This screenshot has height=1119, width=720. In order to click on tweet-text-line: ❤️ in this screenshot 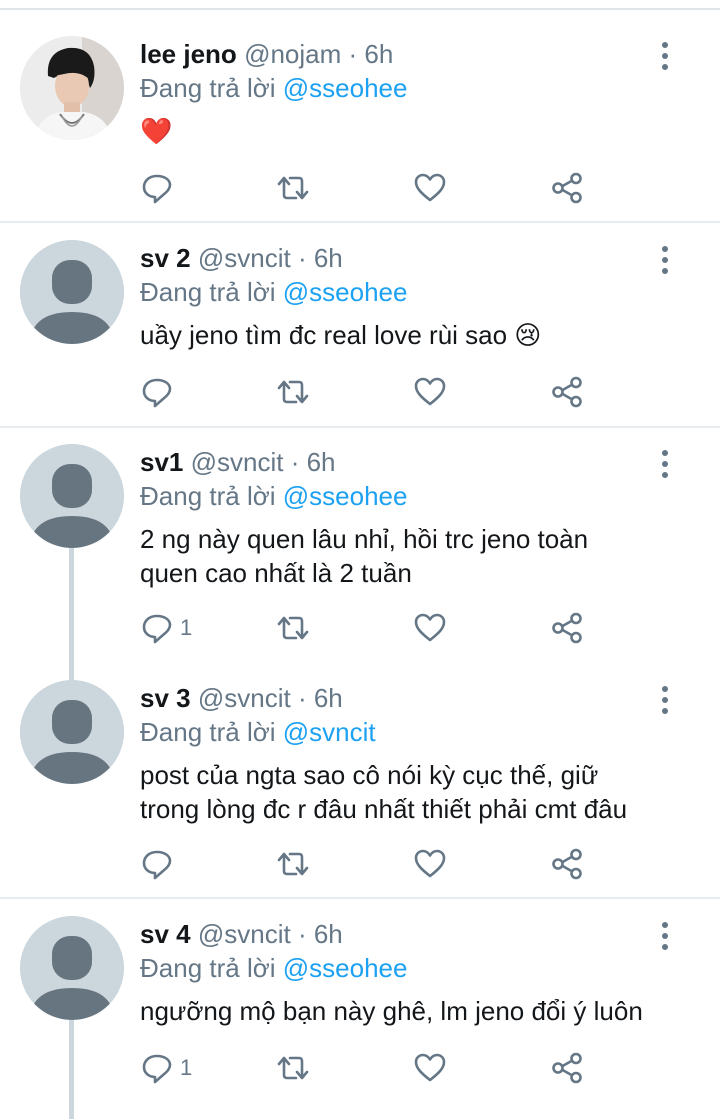, I will do `click(156, 131)`.